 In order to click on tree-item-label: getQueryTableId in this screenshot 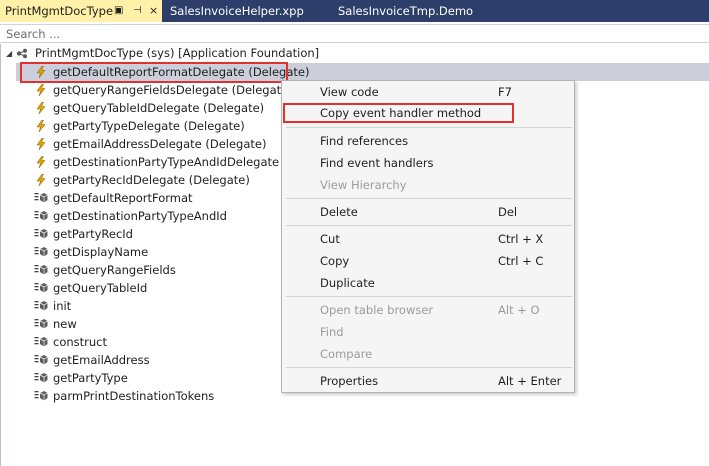, I will do `click(100, 288)`.